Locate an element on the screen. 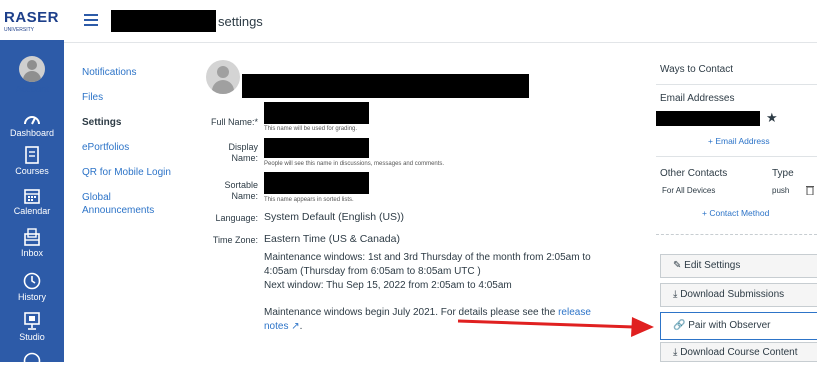 The height and width of the screenshot is (372, 817). nav-history: History is located at coordinates (32, 287).